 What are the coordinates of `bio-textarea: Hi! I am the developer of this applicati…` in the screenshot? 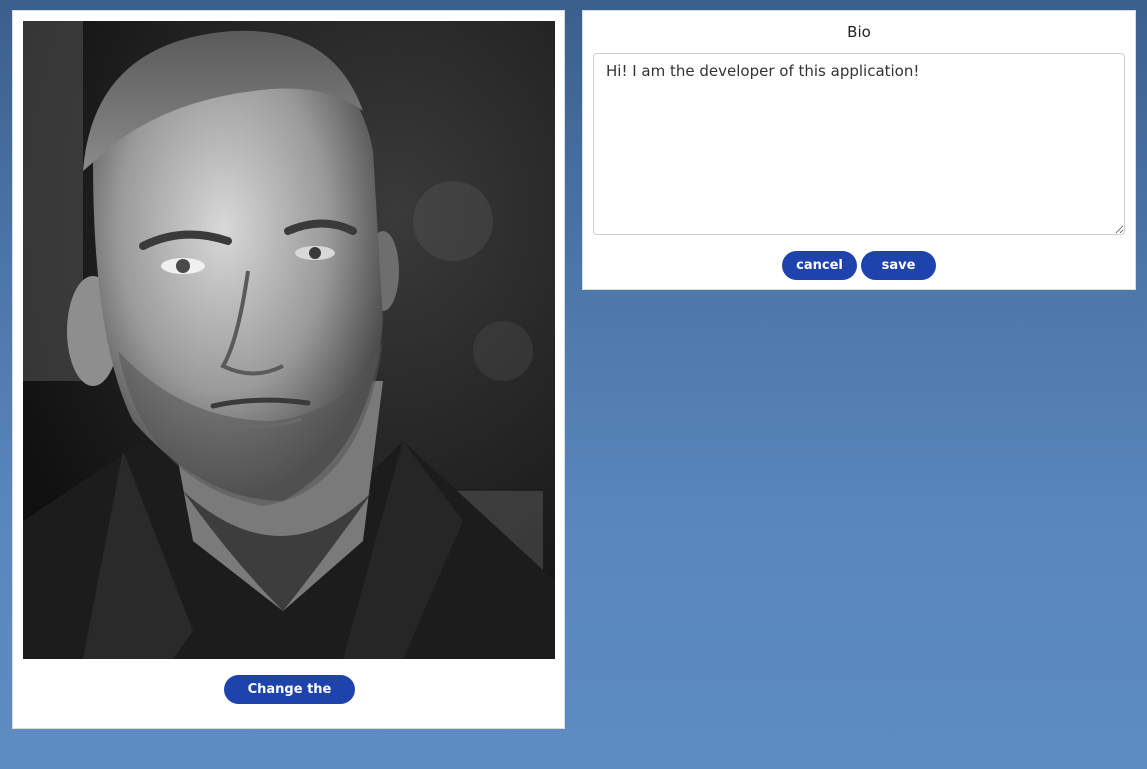 It's located at (859, 144).